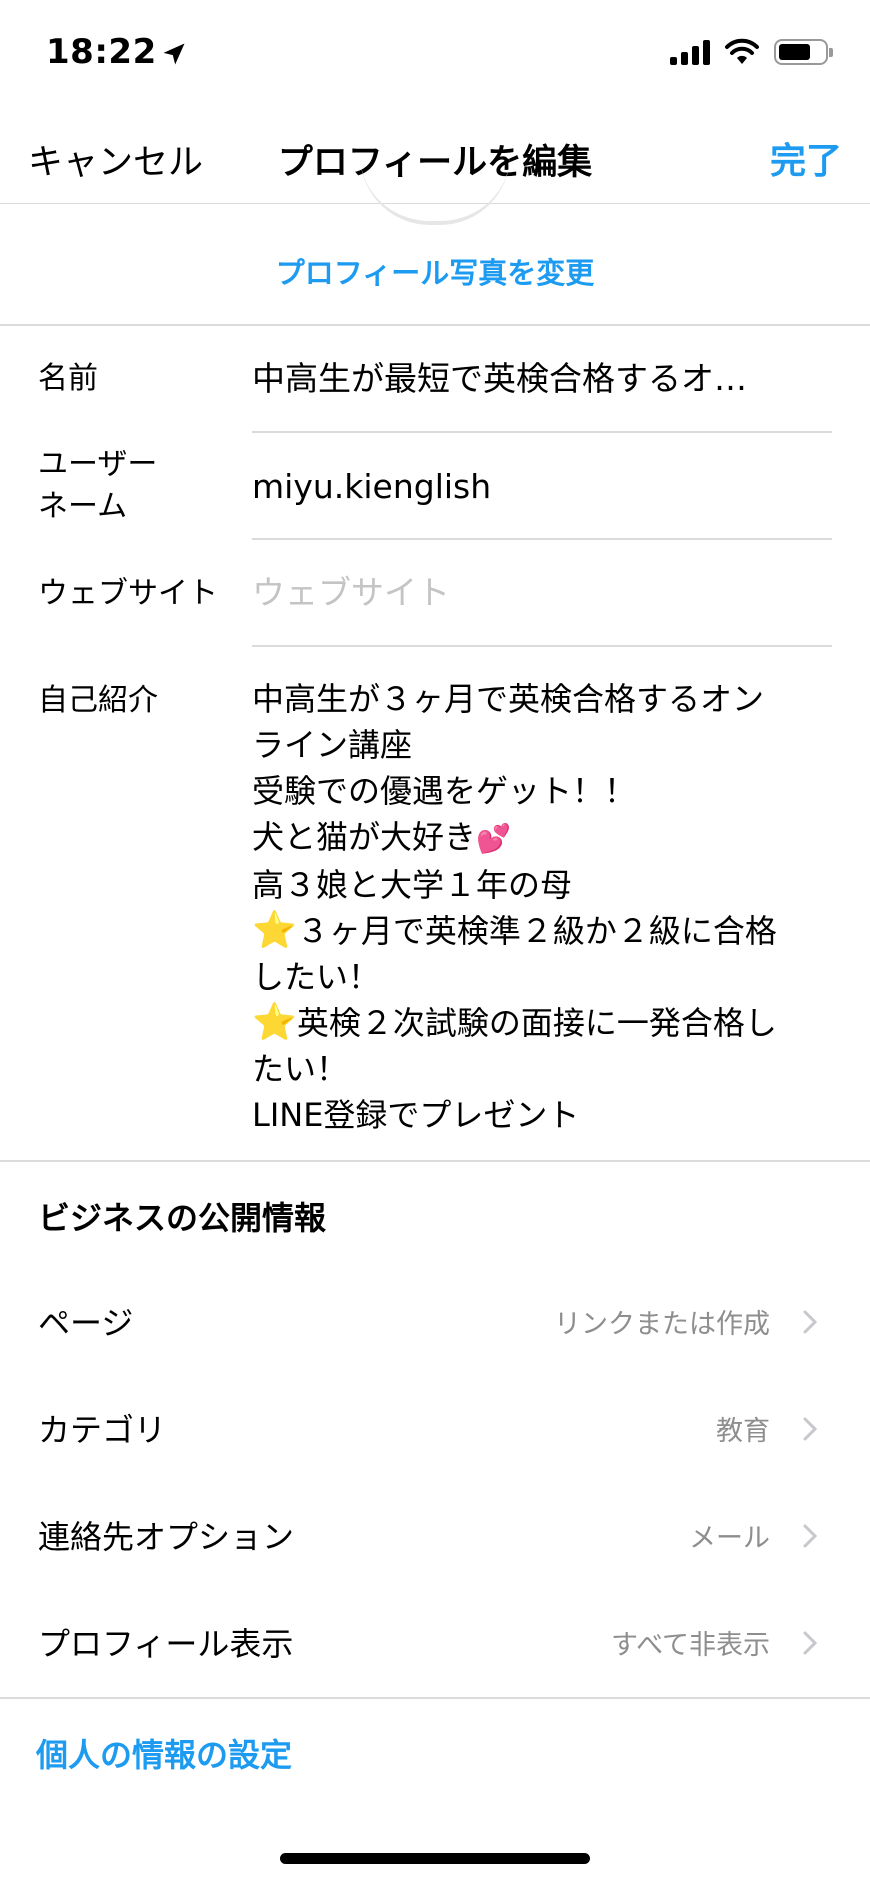 Image resolution: width=870 pixels, height=1883 pixels. I want to click on status-icons, so click(751, 52).